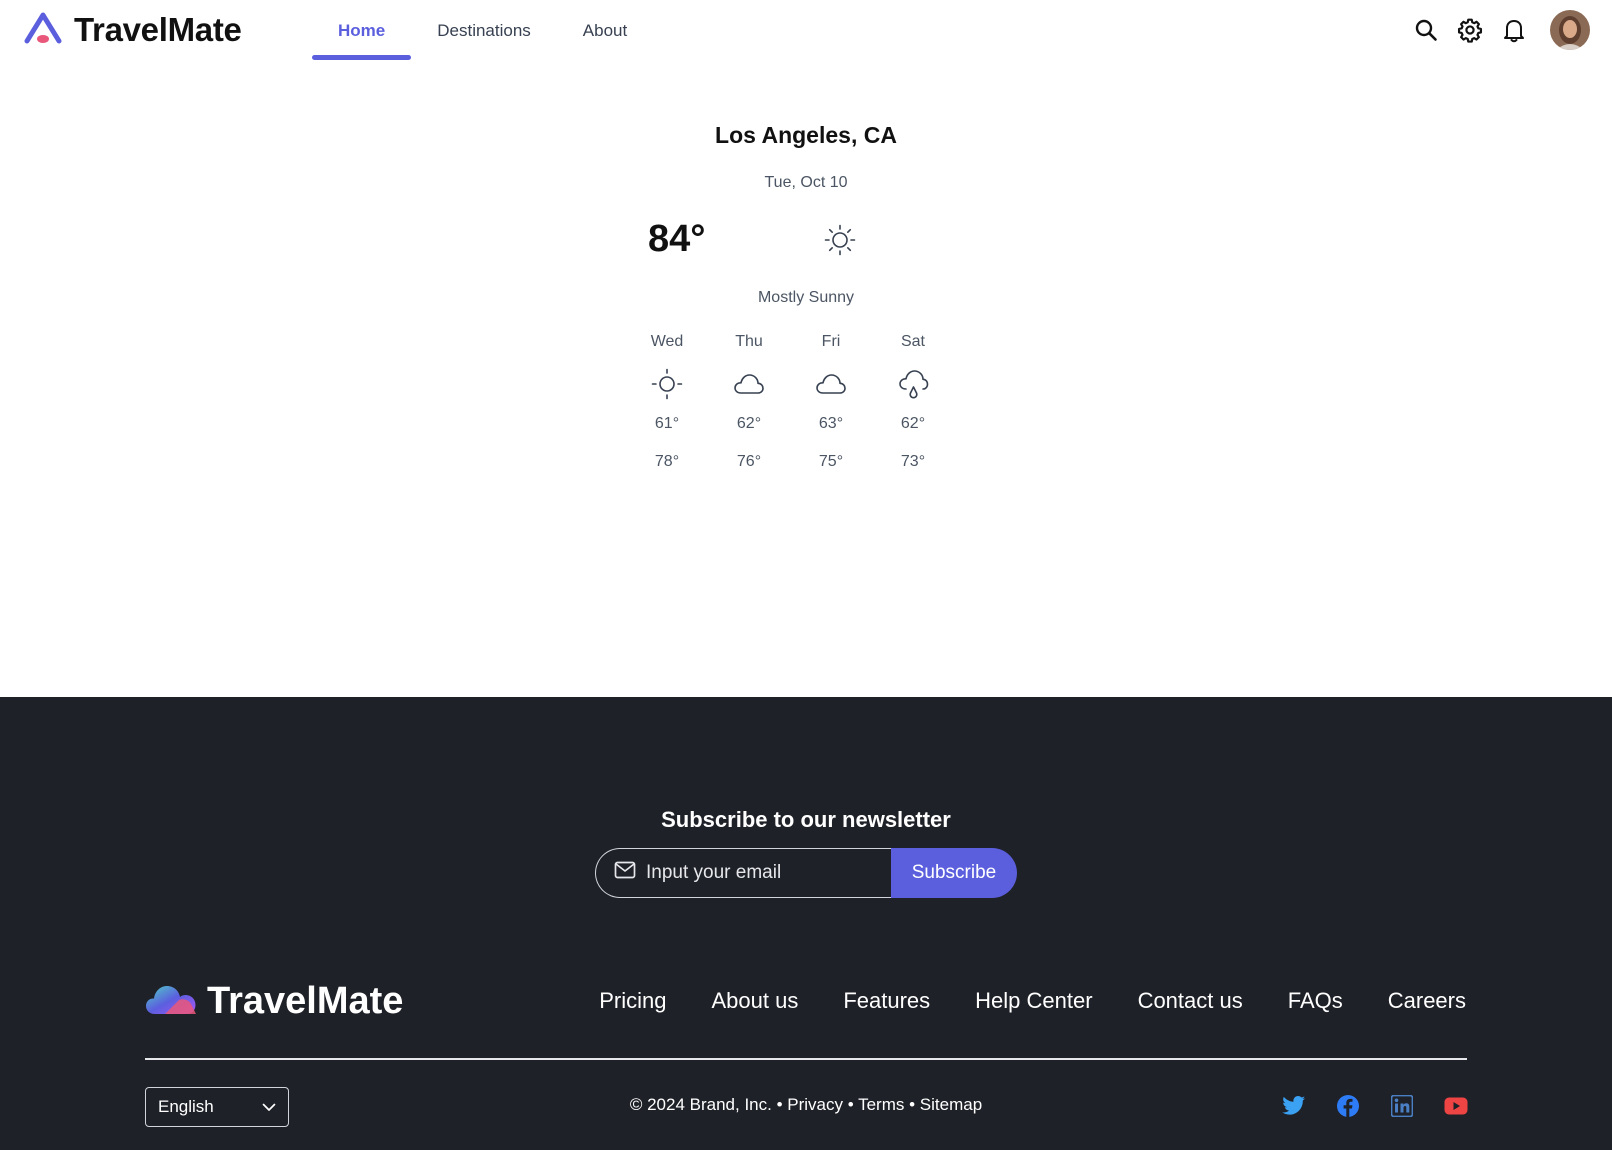 The height and width of the screenshot is (1150, 1612). I want to click on copyright-text: © 2024 Brand, Inc., so click(700, 1104).